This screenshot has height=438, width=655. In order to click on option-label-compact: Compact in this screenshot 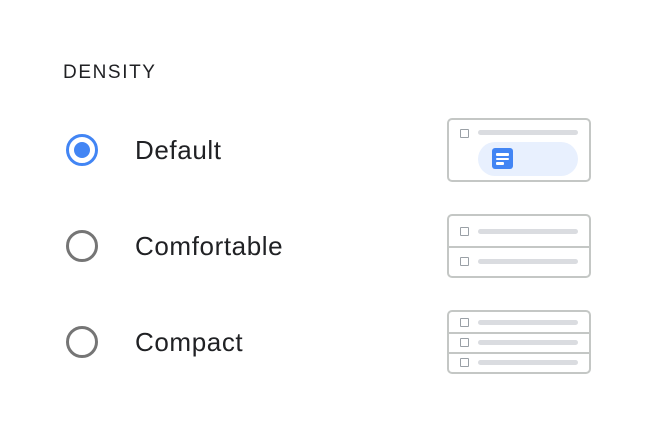, I will do `click(189, 342)`.